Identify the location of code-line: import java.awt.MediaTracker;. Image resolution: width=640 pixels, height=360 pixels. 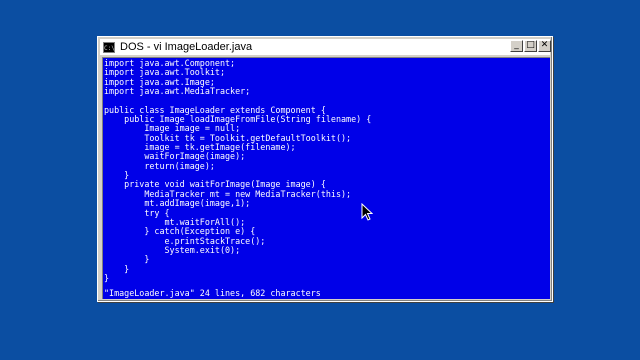
(177, 91).